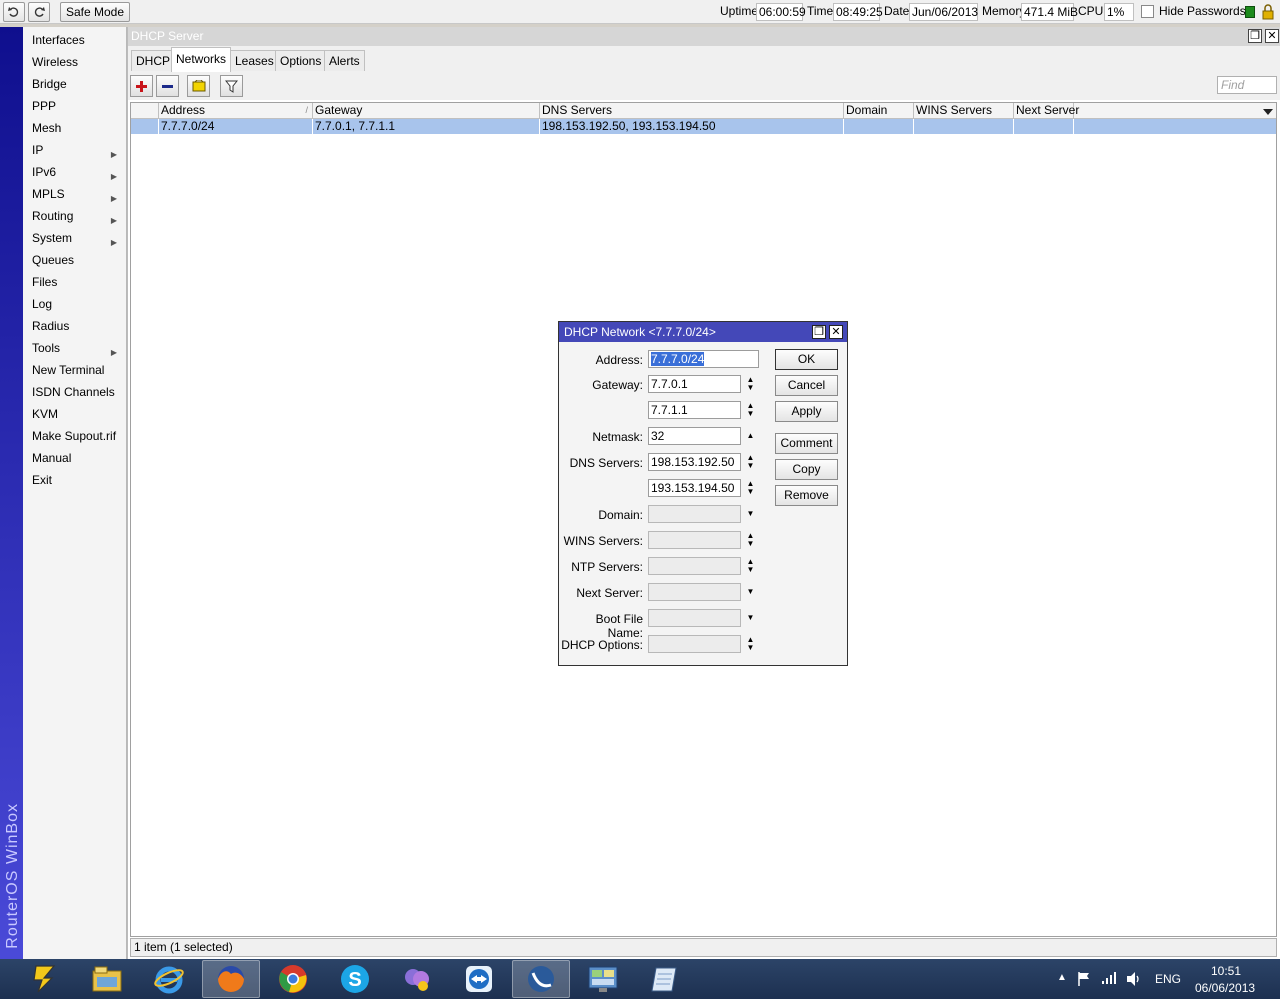  What do you see at coordinates (879, 111) in the screenshot?
I see `column-header-domain: Domain` at bounding box center [879, 111].